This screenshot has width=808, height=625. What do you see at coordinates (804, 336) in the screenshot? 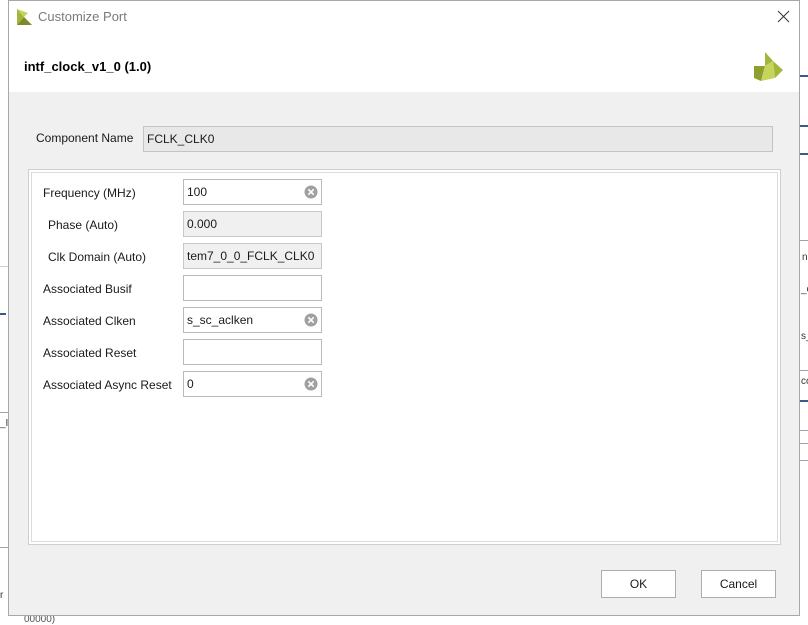
I see `bg-fragment: s_` at bounding box center [804, 336].